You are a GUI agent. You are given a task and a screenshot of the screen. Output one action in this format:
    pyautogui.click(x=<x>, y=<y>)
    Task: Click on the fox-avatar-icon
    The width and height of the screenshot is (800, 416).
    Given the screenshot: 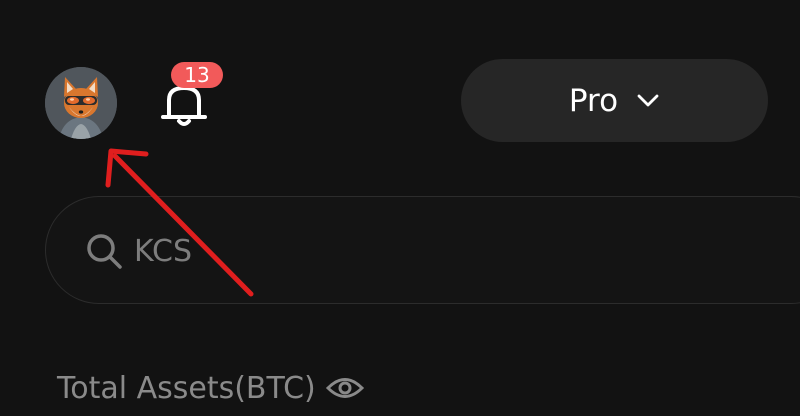 What is the action you would take?
    pyautogui.click(x=81, y=103)
    